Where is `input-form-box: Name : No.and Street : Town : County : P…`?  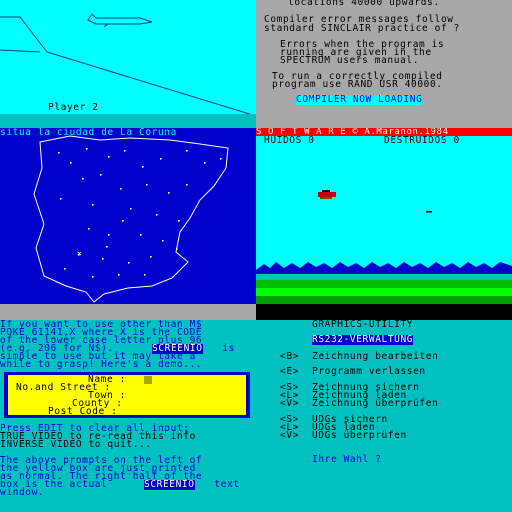
input-form-box: Name : No.and Street : Town : County : P… is located at coordinates (127, 395).